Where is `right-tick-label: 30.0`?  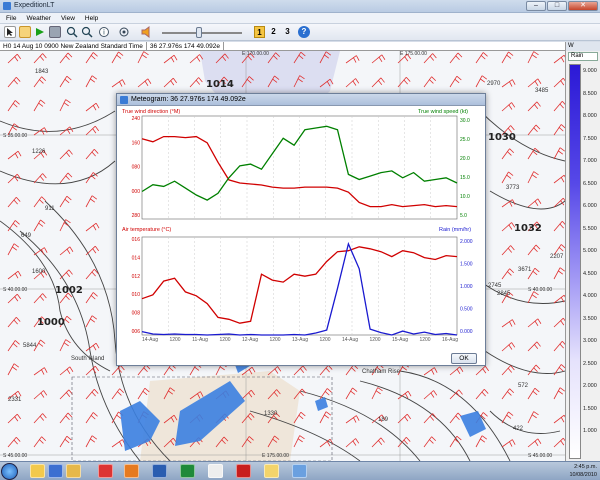 right-tick-label: 30.0 is located at coordinates (465, 121).